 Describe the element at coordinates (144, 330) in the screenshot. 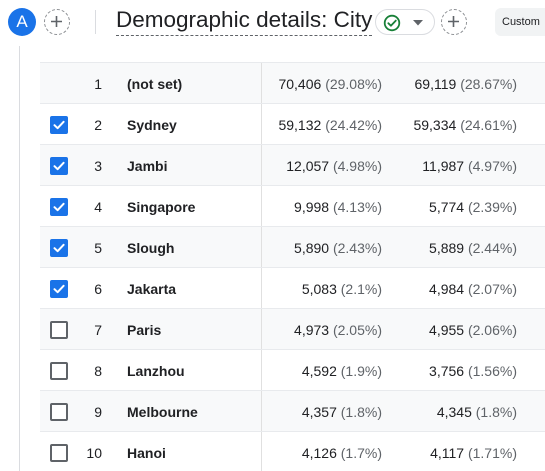

I see `city-name: Paris` at that location.